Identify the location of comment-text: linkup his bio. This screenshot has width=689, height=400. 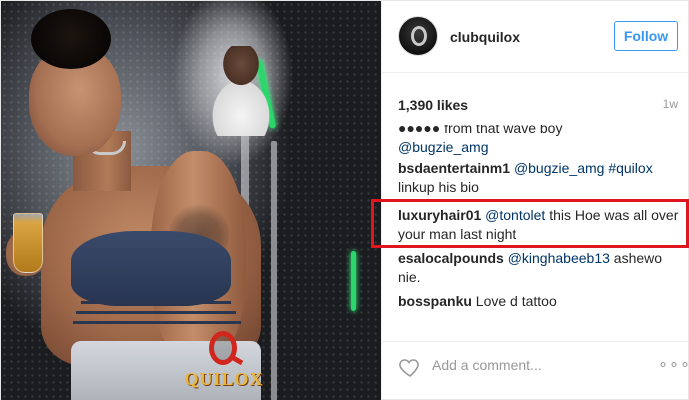
(438, 187).